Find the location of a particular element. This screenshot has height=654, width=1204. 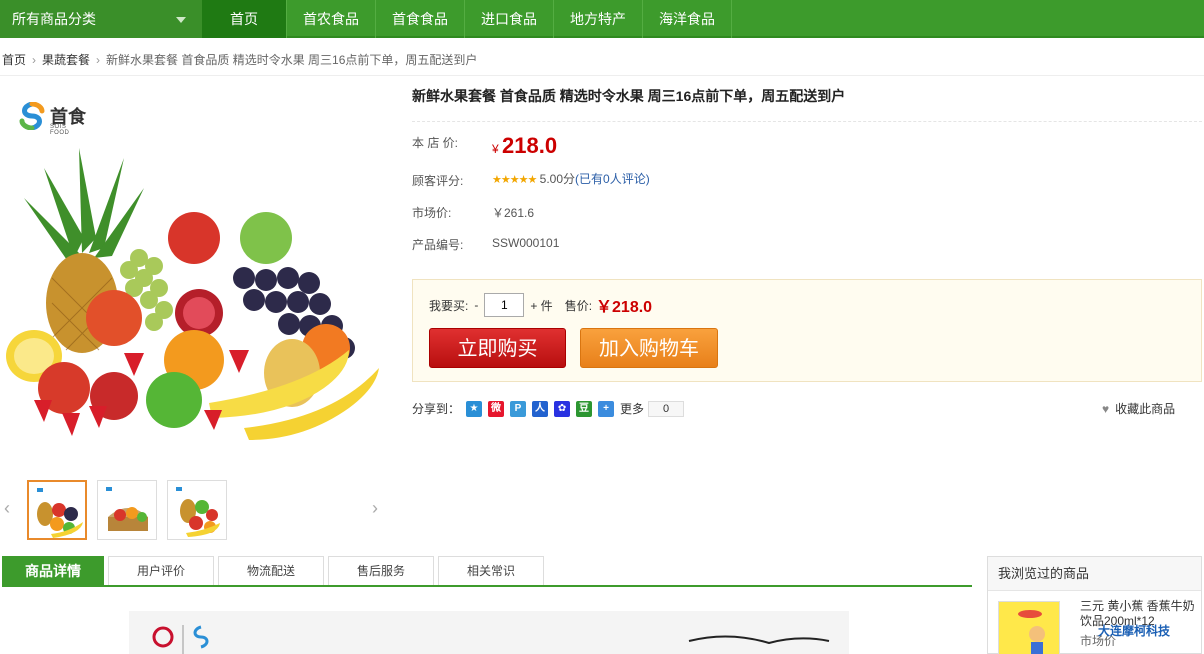

market-price-row: 市场价: ￥261.6 is located at coordinates (473, 212).